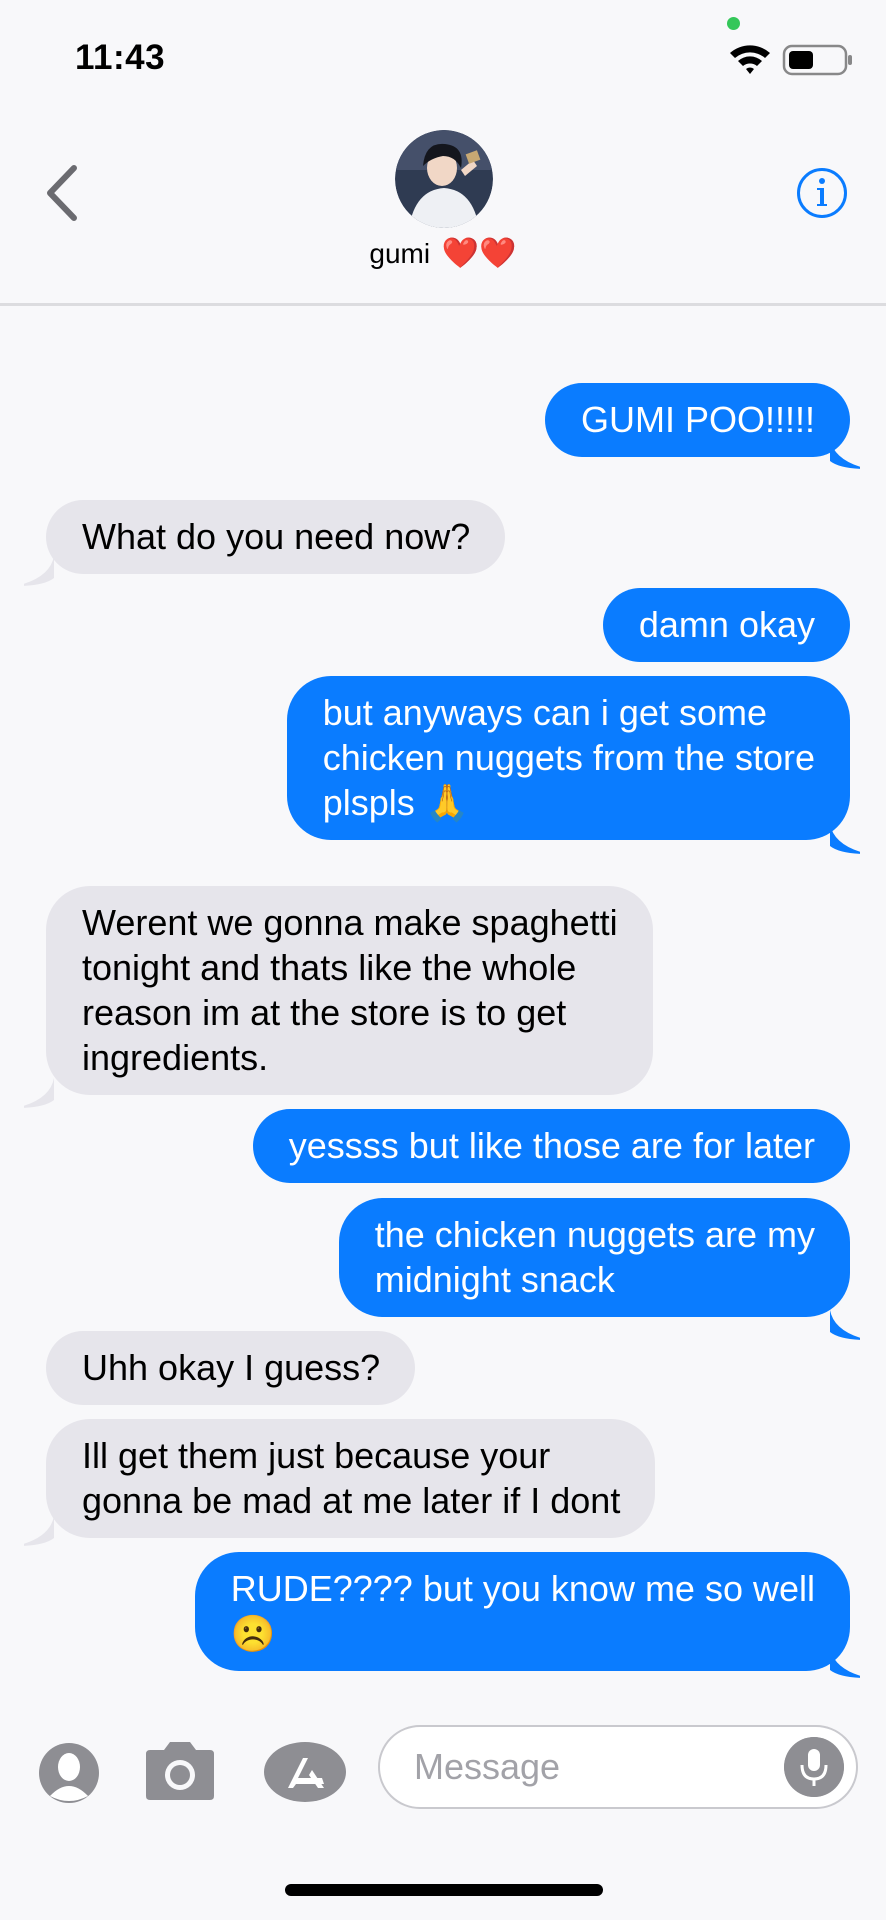  I want to click on wifi-icon, so click(750, 59).